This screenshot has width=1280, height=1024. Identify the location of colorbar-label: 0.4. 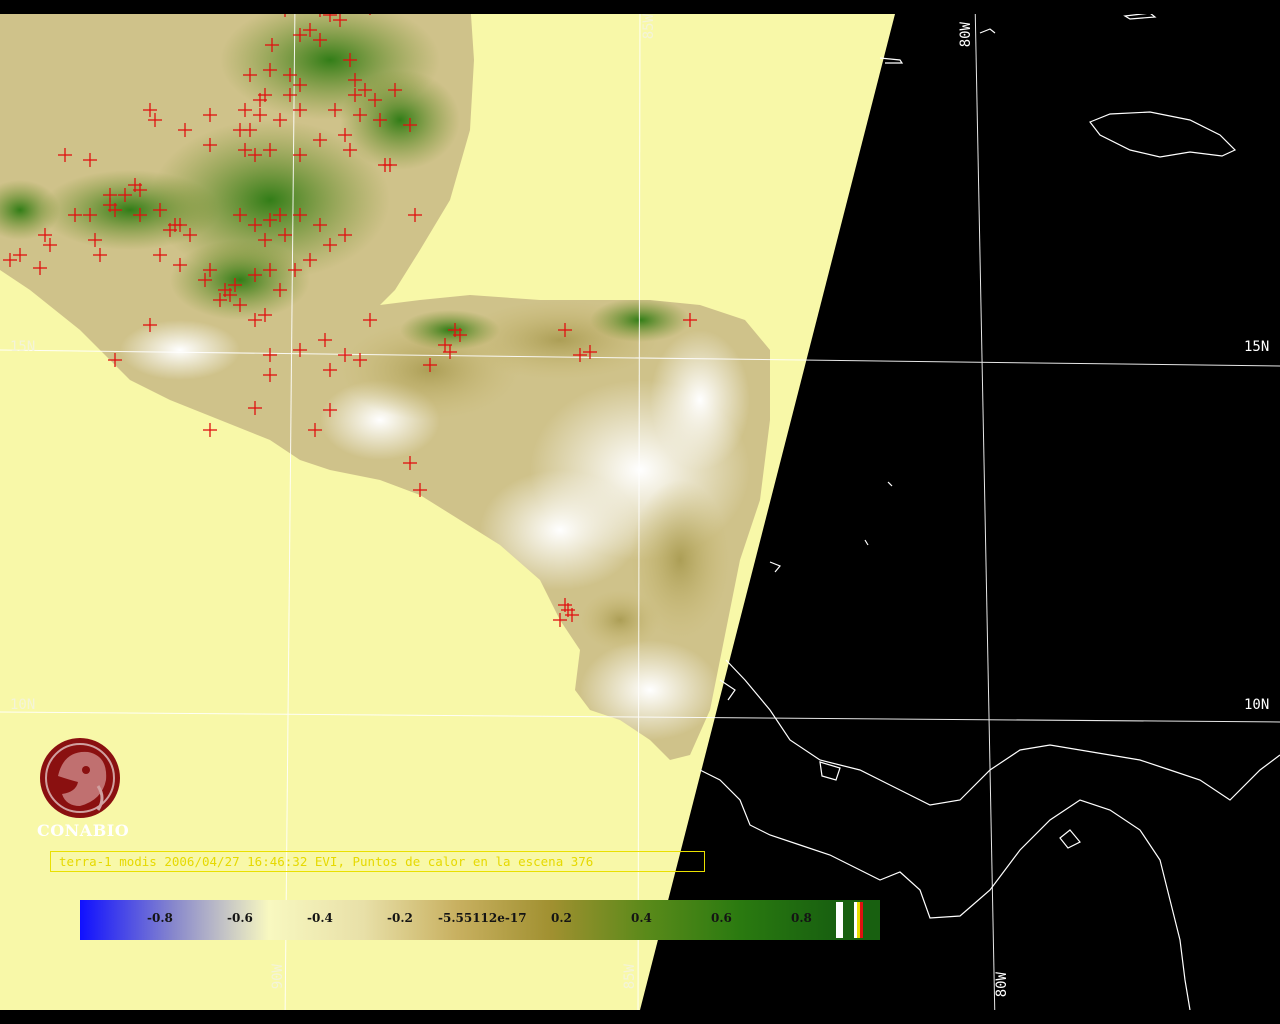
(641, 918).